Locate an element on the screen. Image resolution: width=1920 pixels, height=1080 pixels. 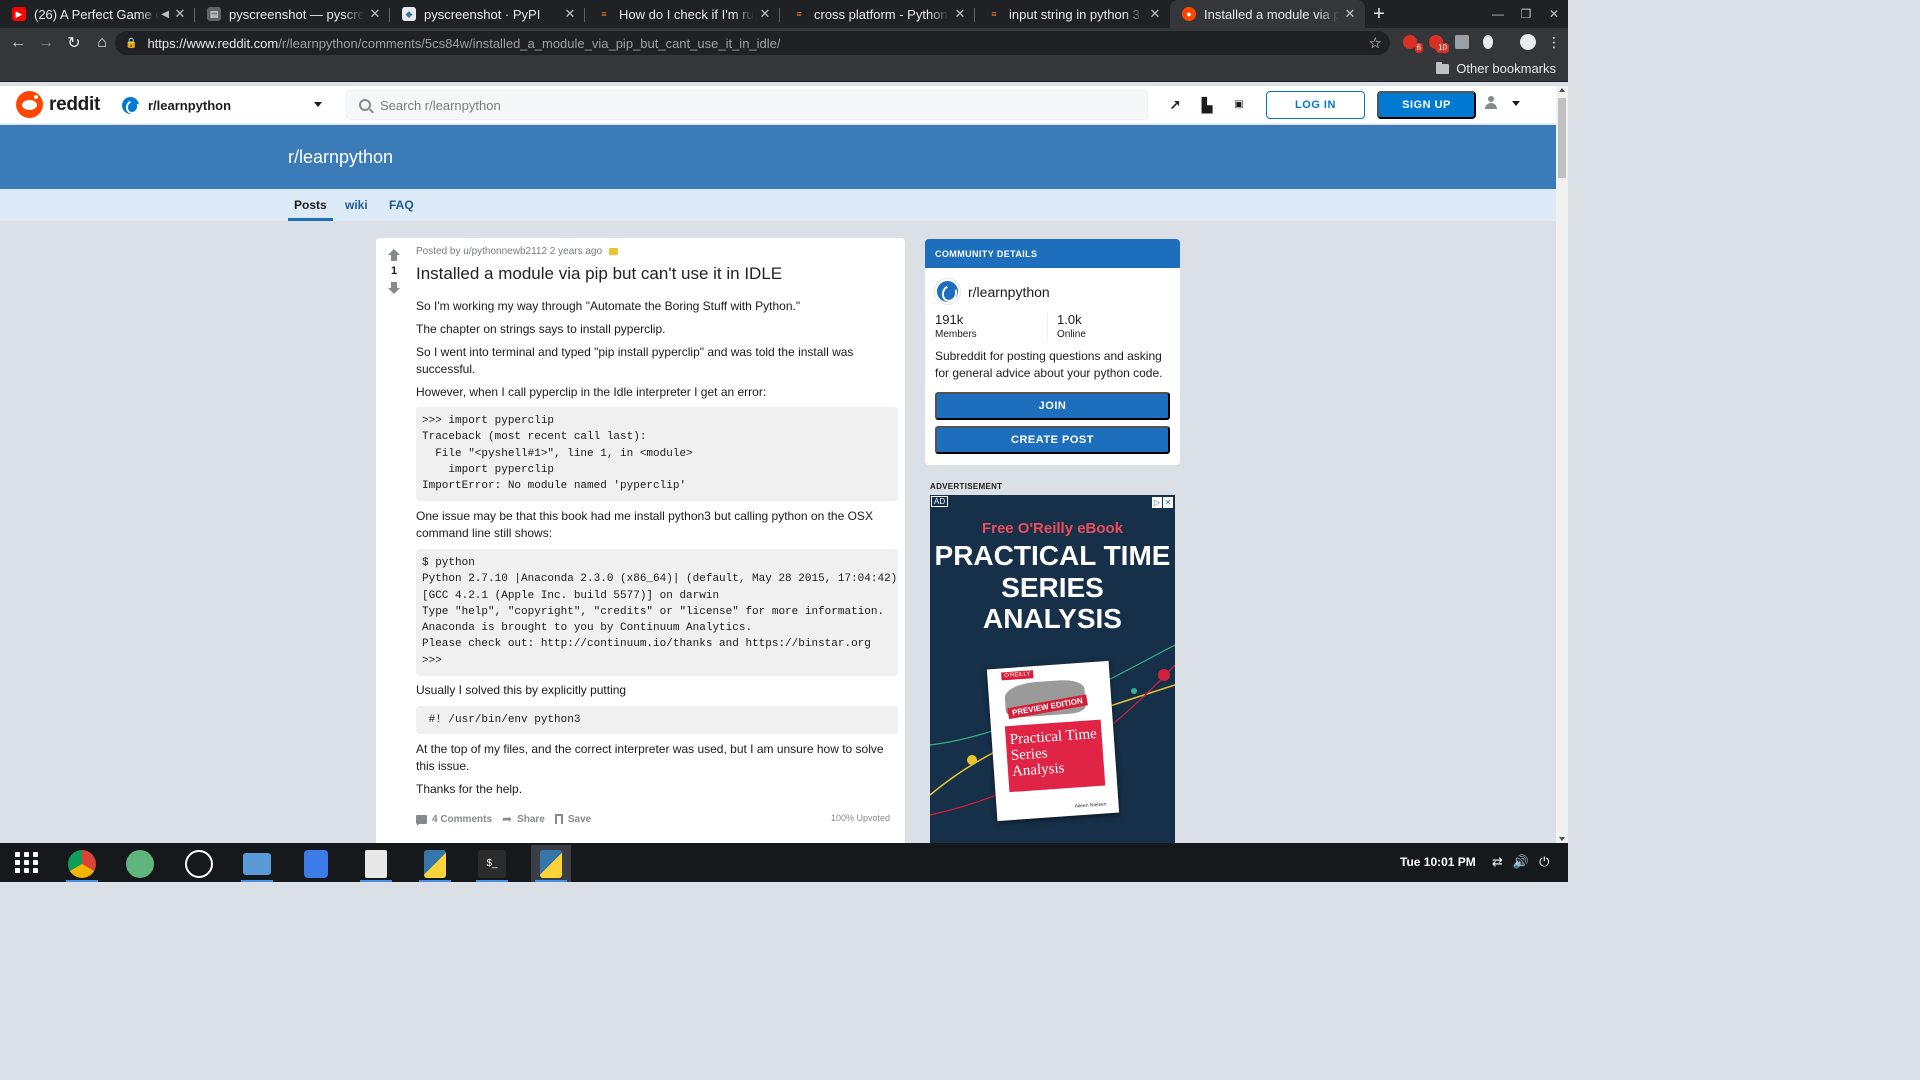
python-idle-app-icon is located at coordinates (551, 863).